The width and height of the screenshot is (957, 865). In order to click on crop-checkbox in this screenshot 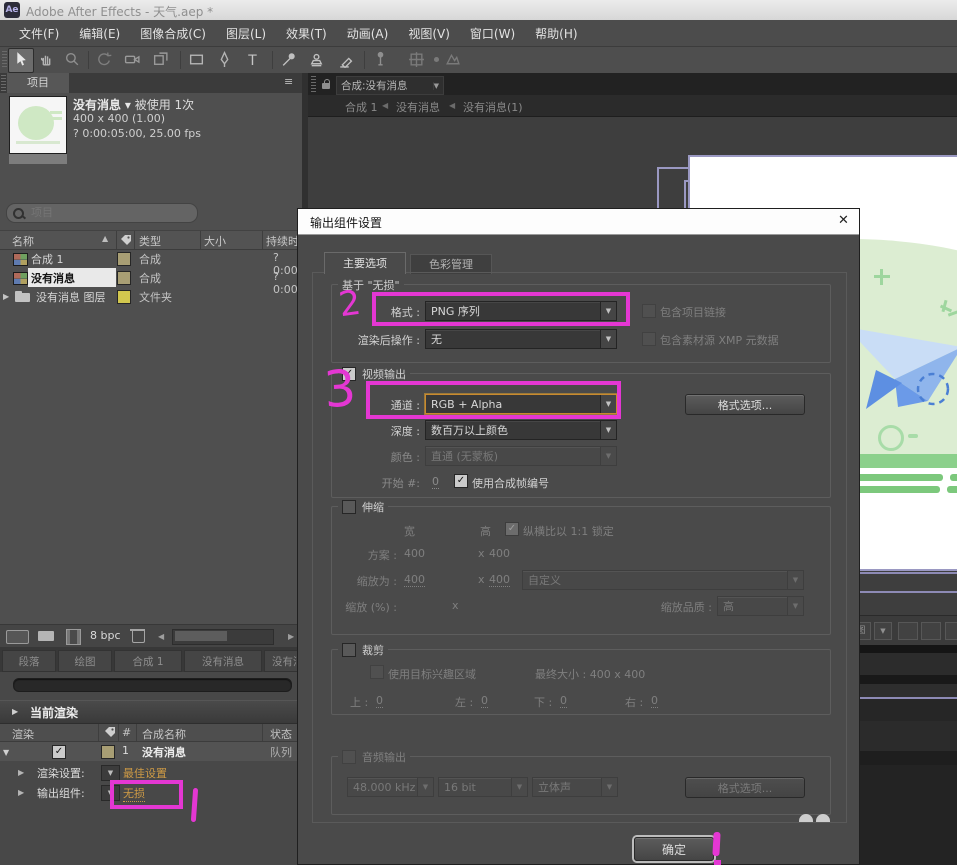, I will do `click(349, 650)`.